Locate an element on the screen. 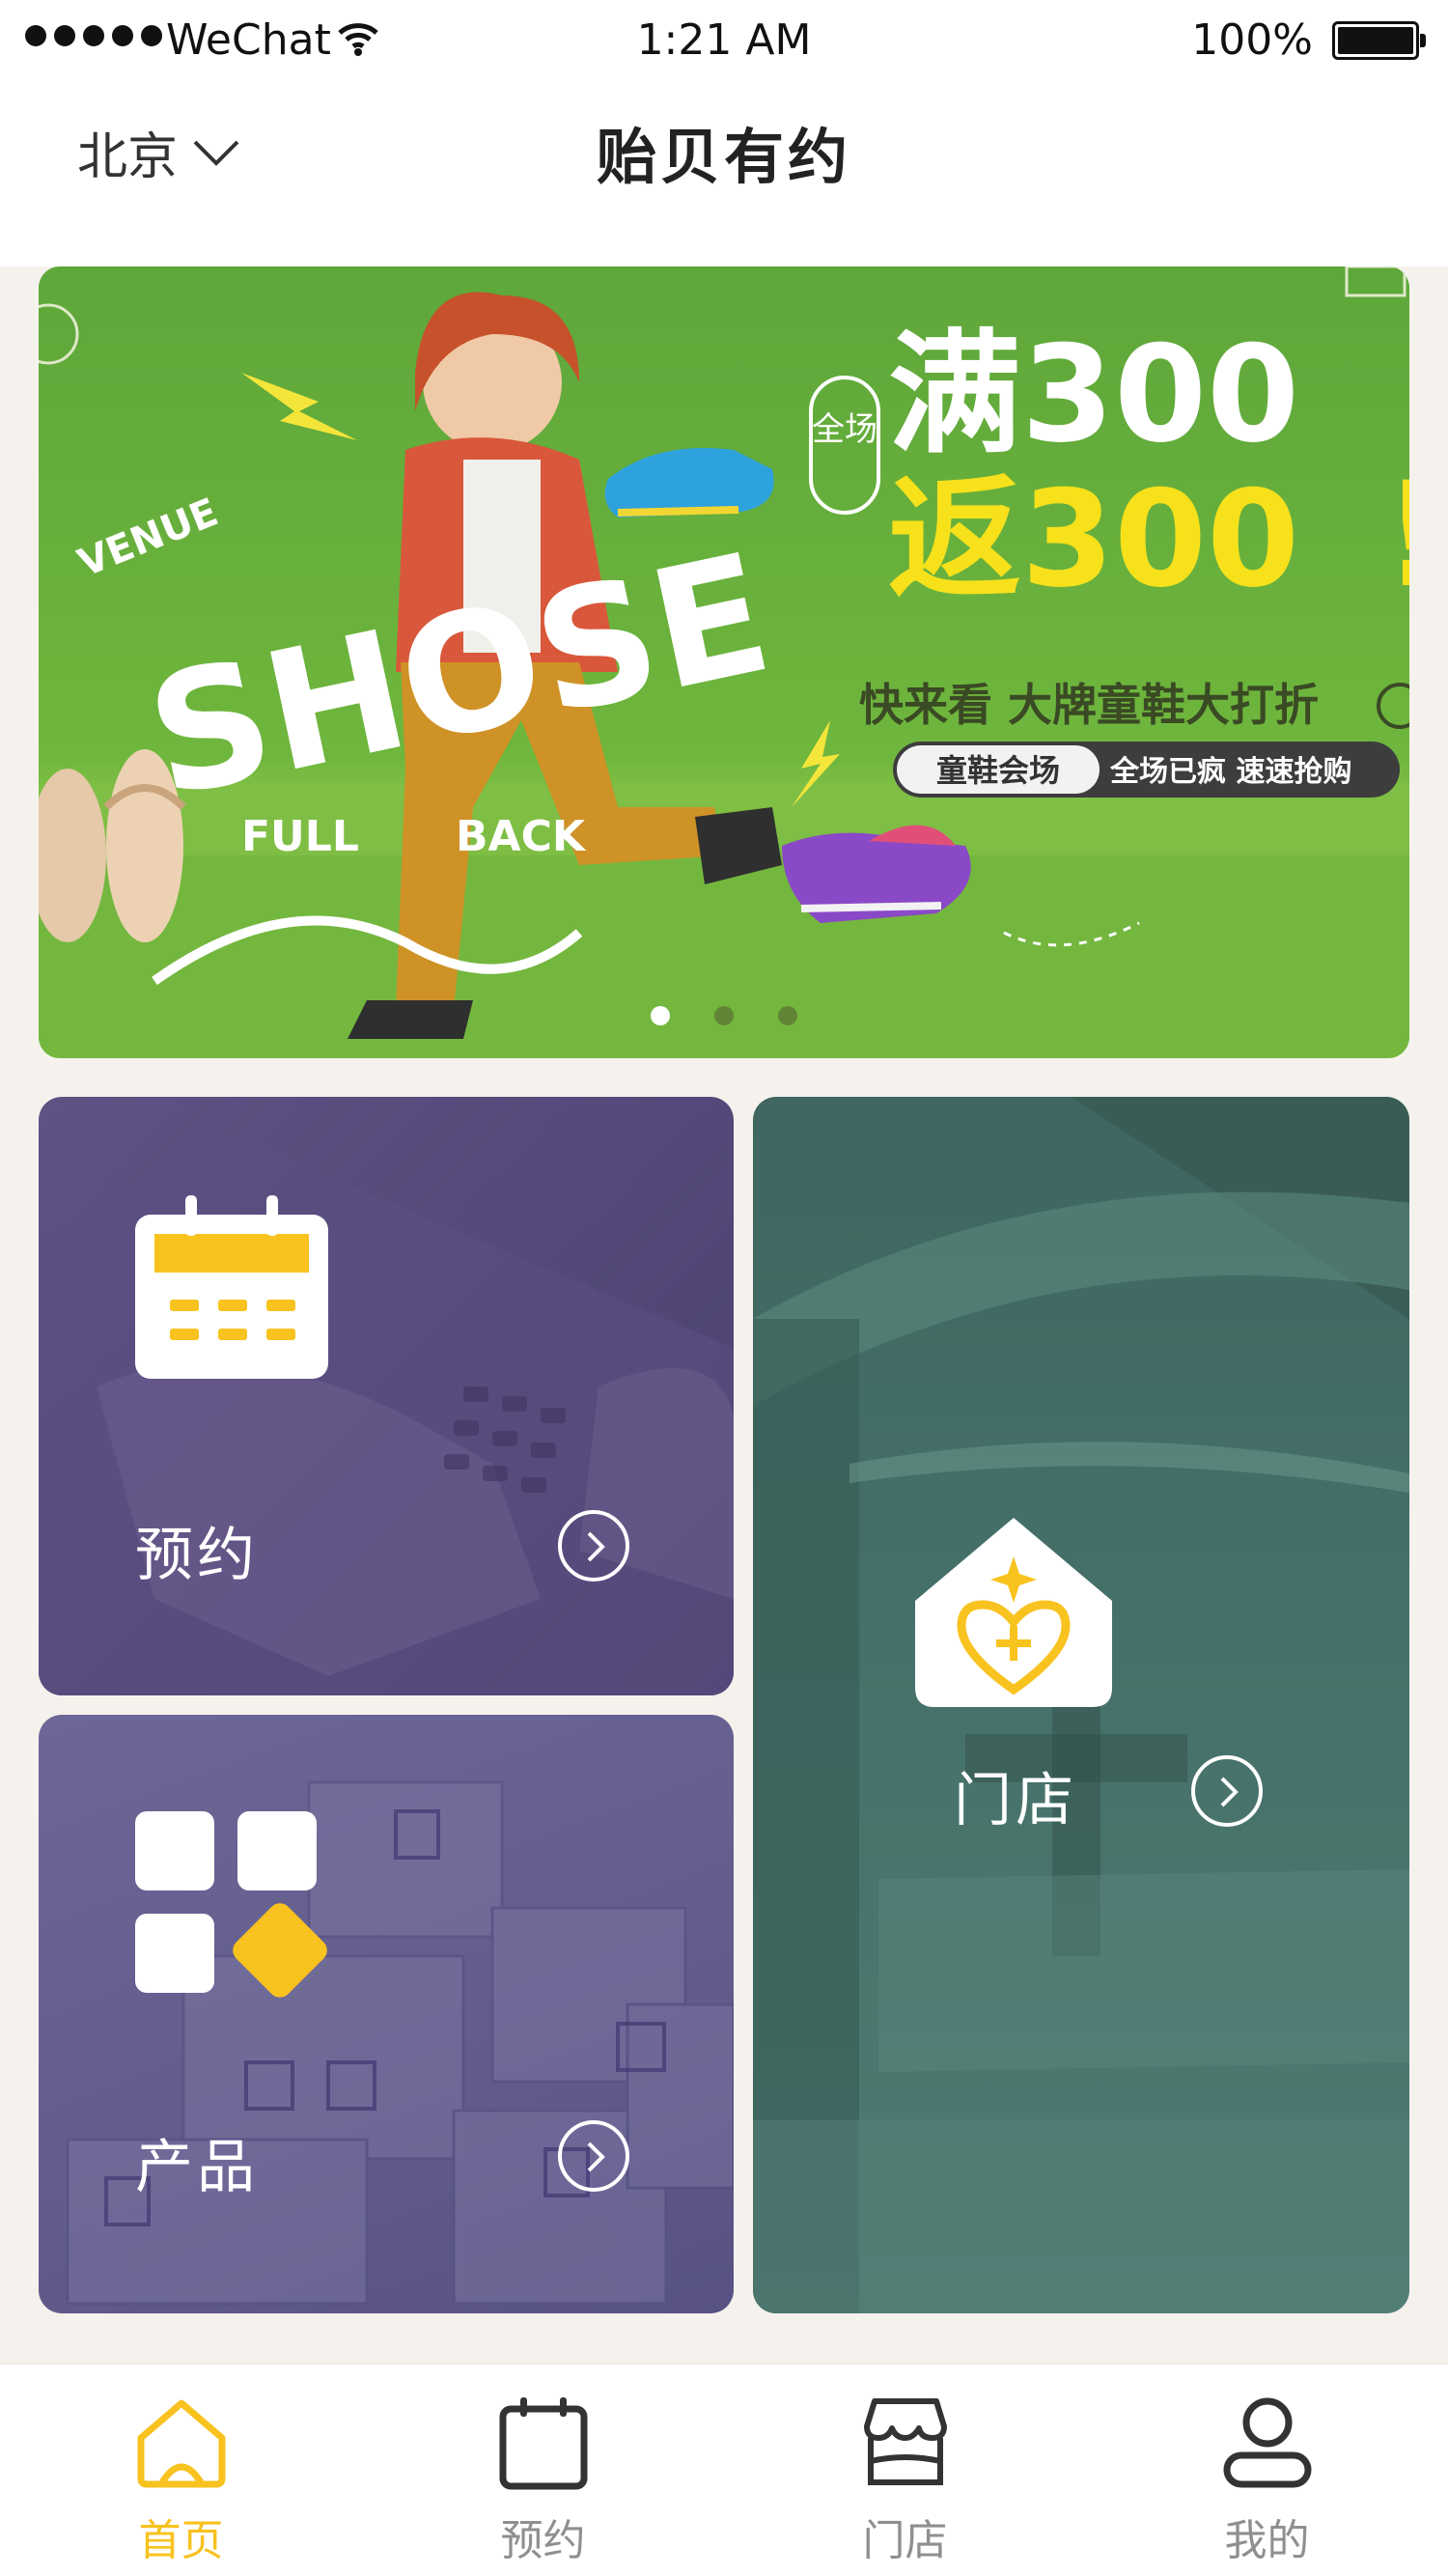 The height and width of the screenshot is (2576, 1448). graffiti-right: BACK is located at coordinates (521, 837).